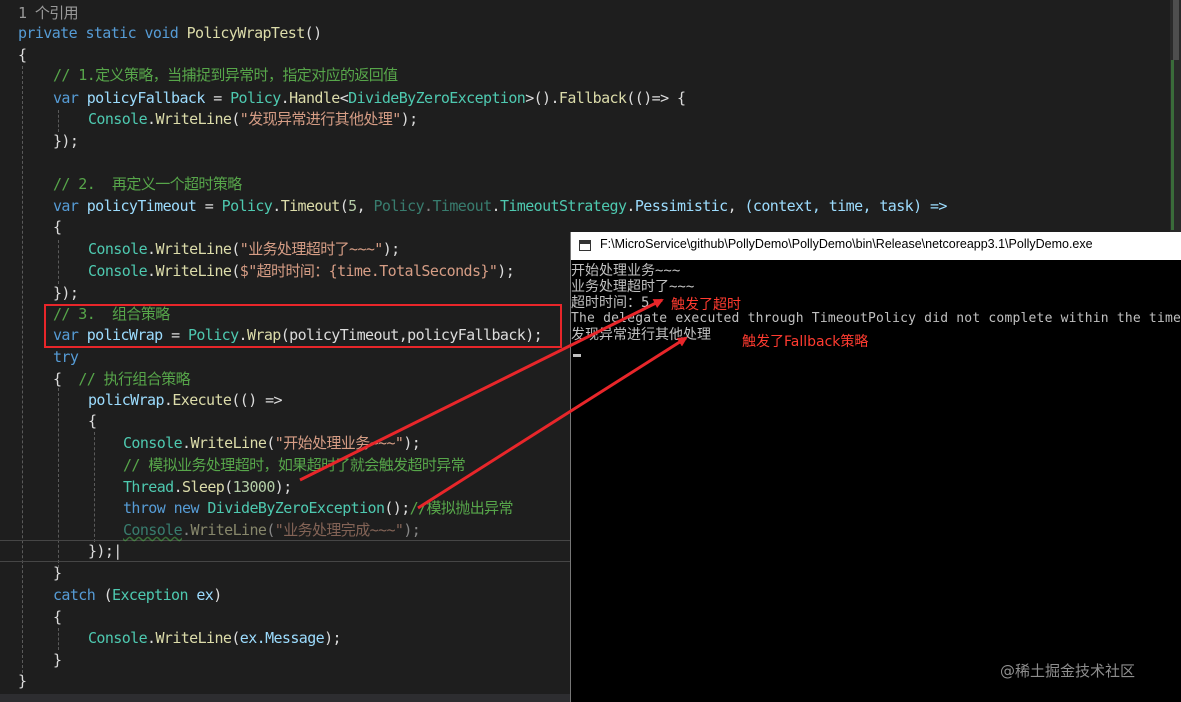 The height and width of the screenshot is (702, 1181). I want to click on code-line: { // 执行组合策略, so click(122, 379).